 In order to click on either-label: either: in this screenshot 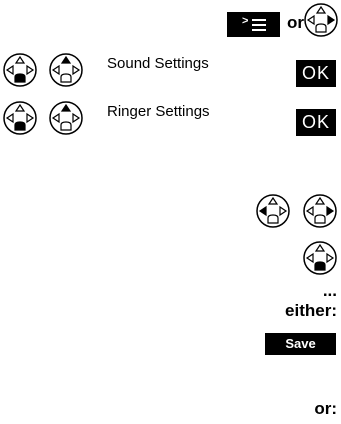, I will do `click(311, 310)`.